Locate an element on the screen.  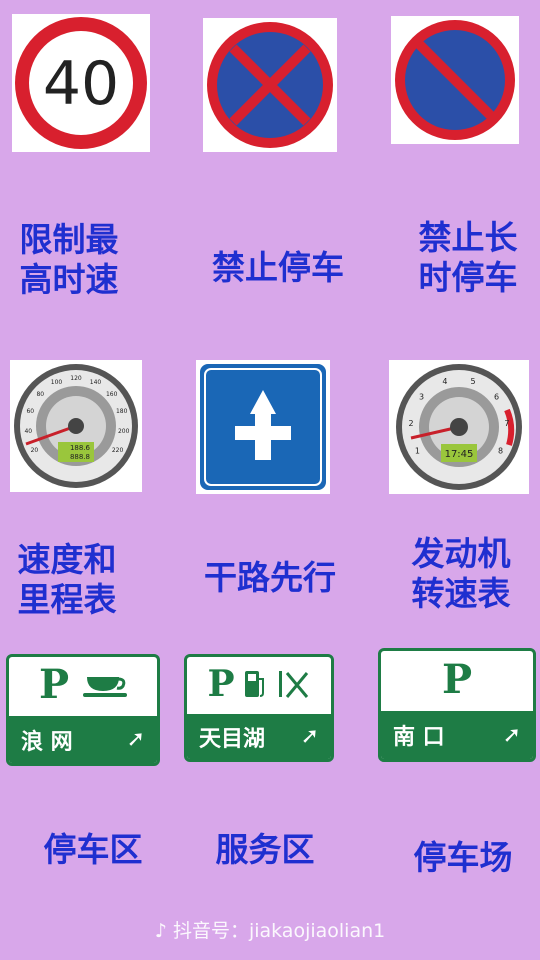
svg-text: 17:45 is located at coordinates (459, 454).